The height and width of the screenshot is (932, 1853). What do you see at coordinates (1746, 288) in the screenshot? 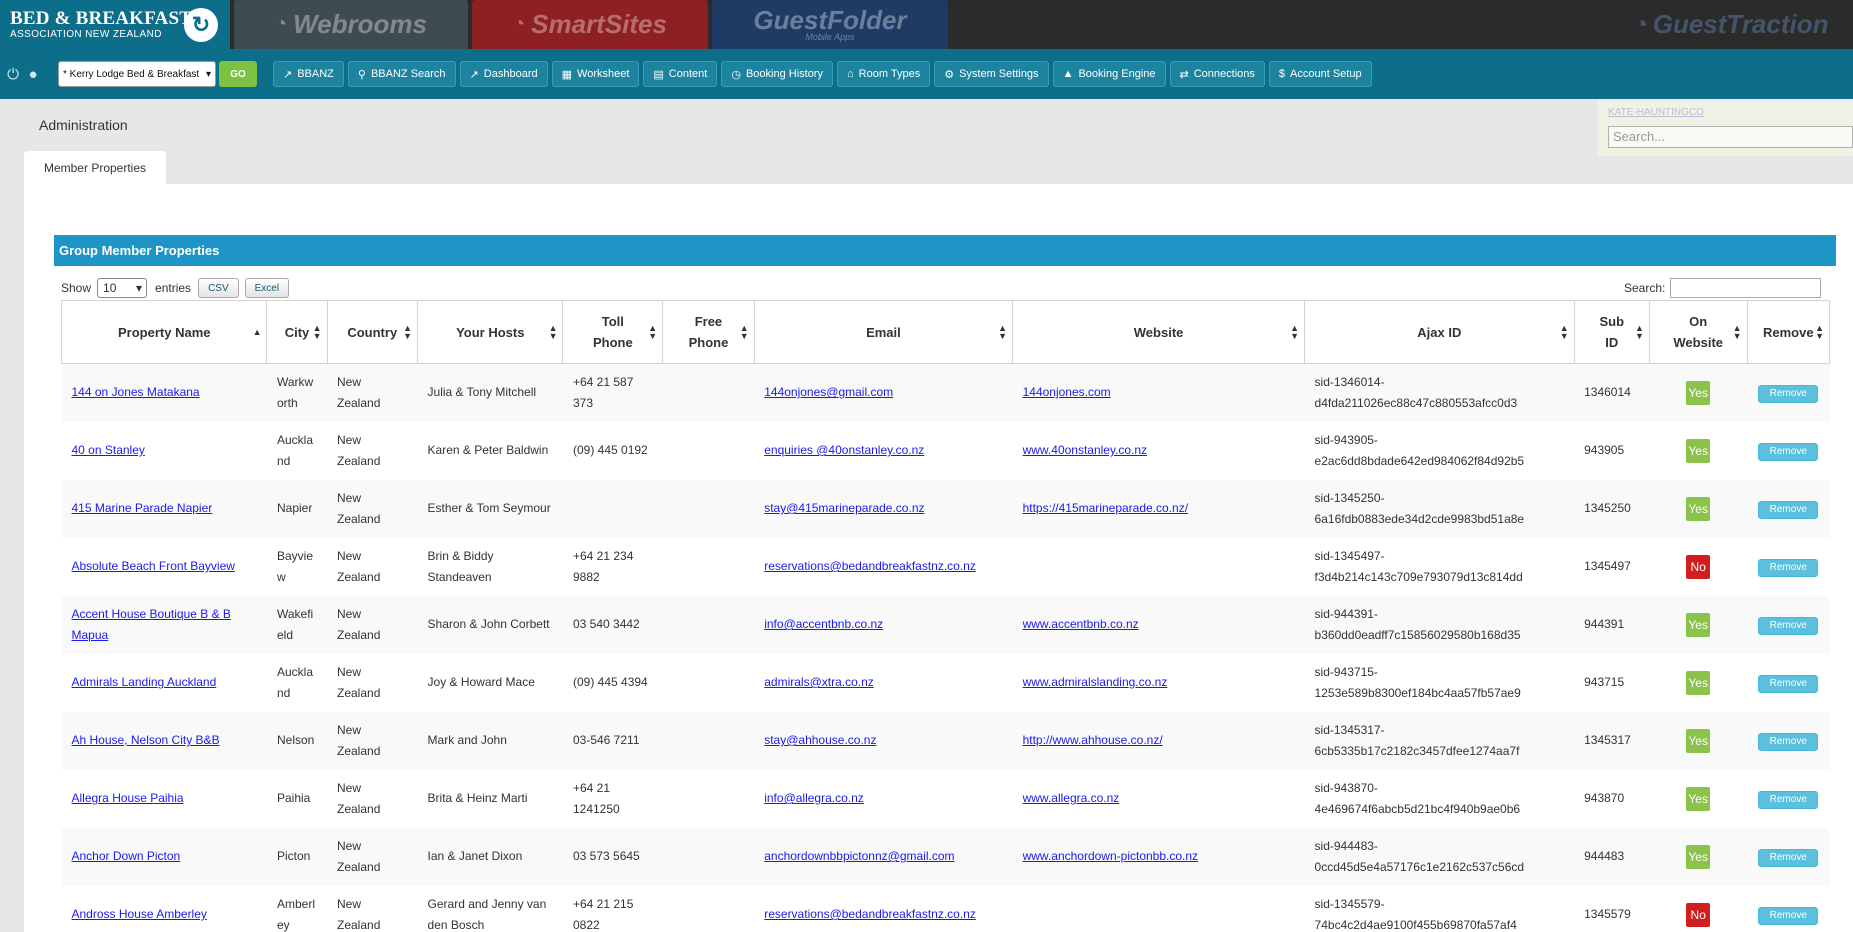
I see `table-search-input` at bounding box center [1746, 288].